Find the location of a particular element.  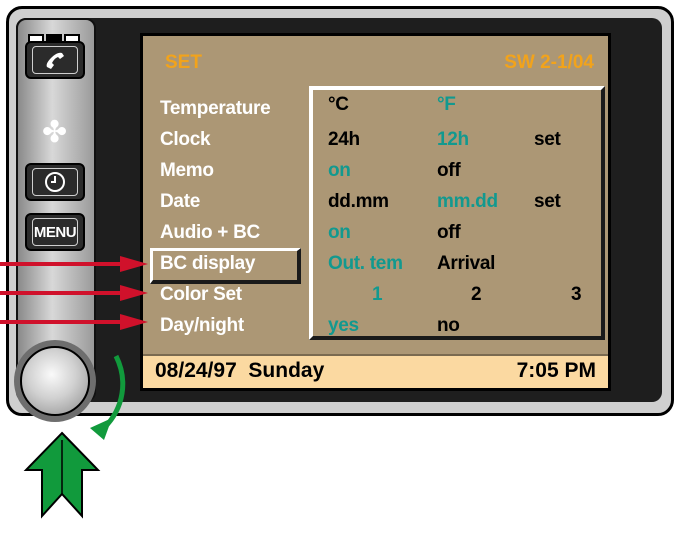

red-arrow-color-set is located at coordinates (74, 293).